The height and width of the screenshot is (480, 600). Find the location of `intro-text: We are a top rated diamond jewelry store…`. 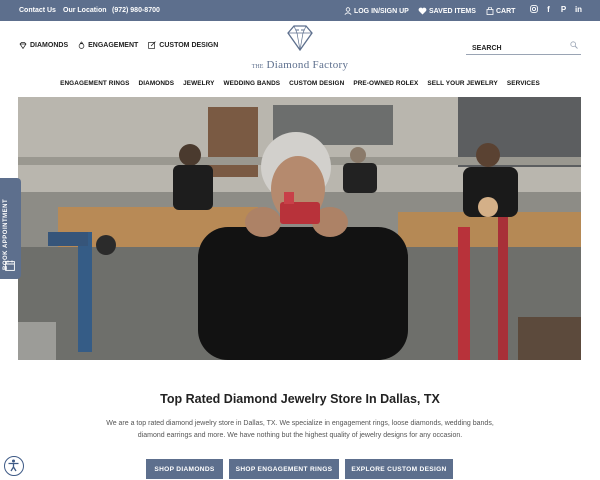

intro-text: We are a top rated diamond jewelry store… is located at coordinates (300, 429).